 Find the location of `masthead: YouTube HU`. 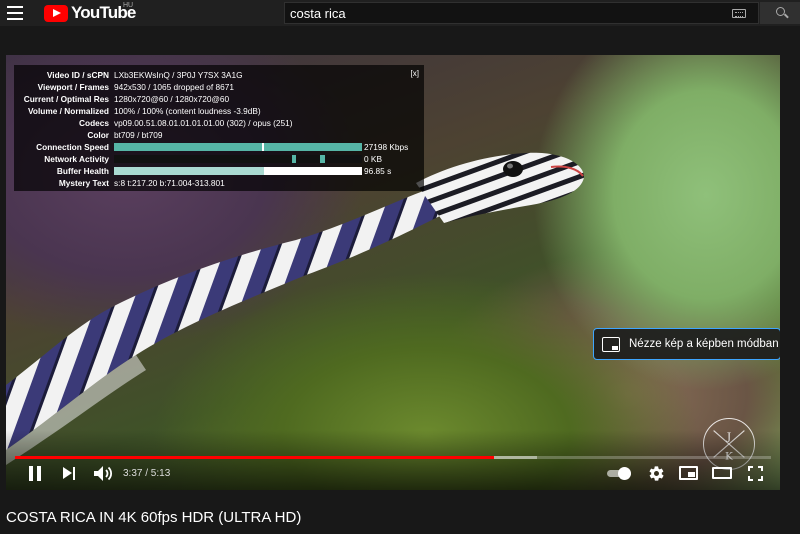

masthead: YouTube HU is located at coordinates (400, 13).